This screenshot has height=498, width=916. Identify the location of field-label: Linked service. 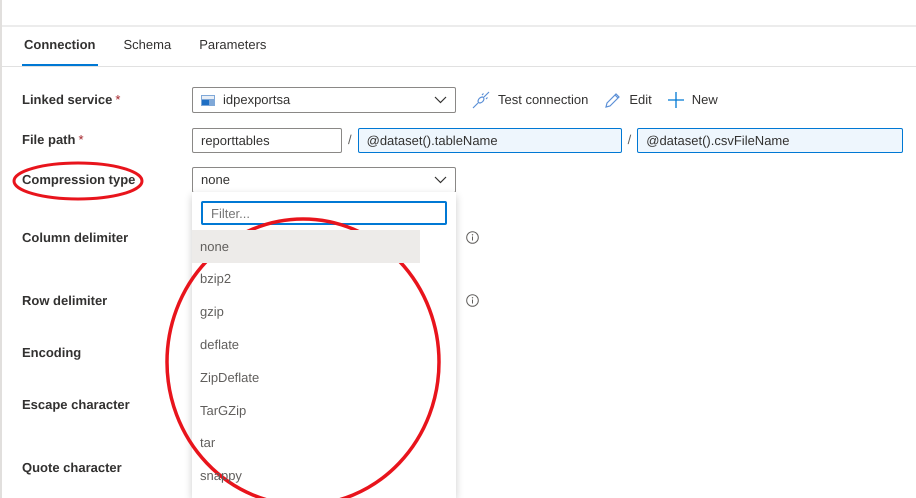
(67, 100).